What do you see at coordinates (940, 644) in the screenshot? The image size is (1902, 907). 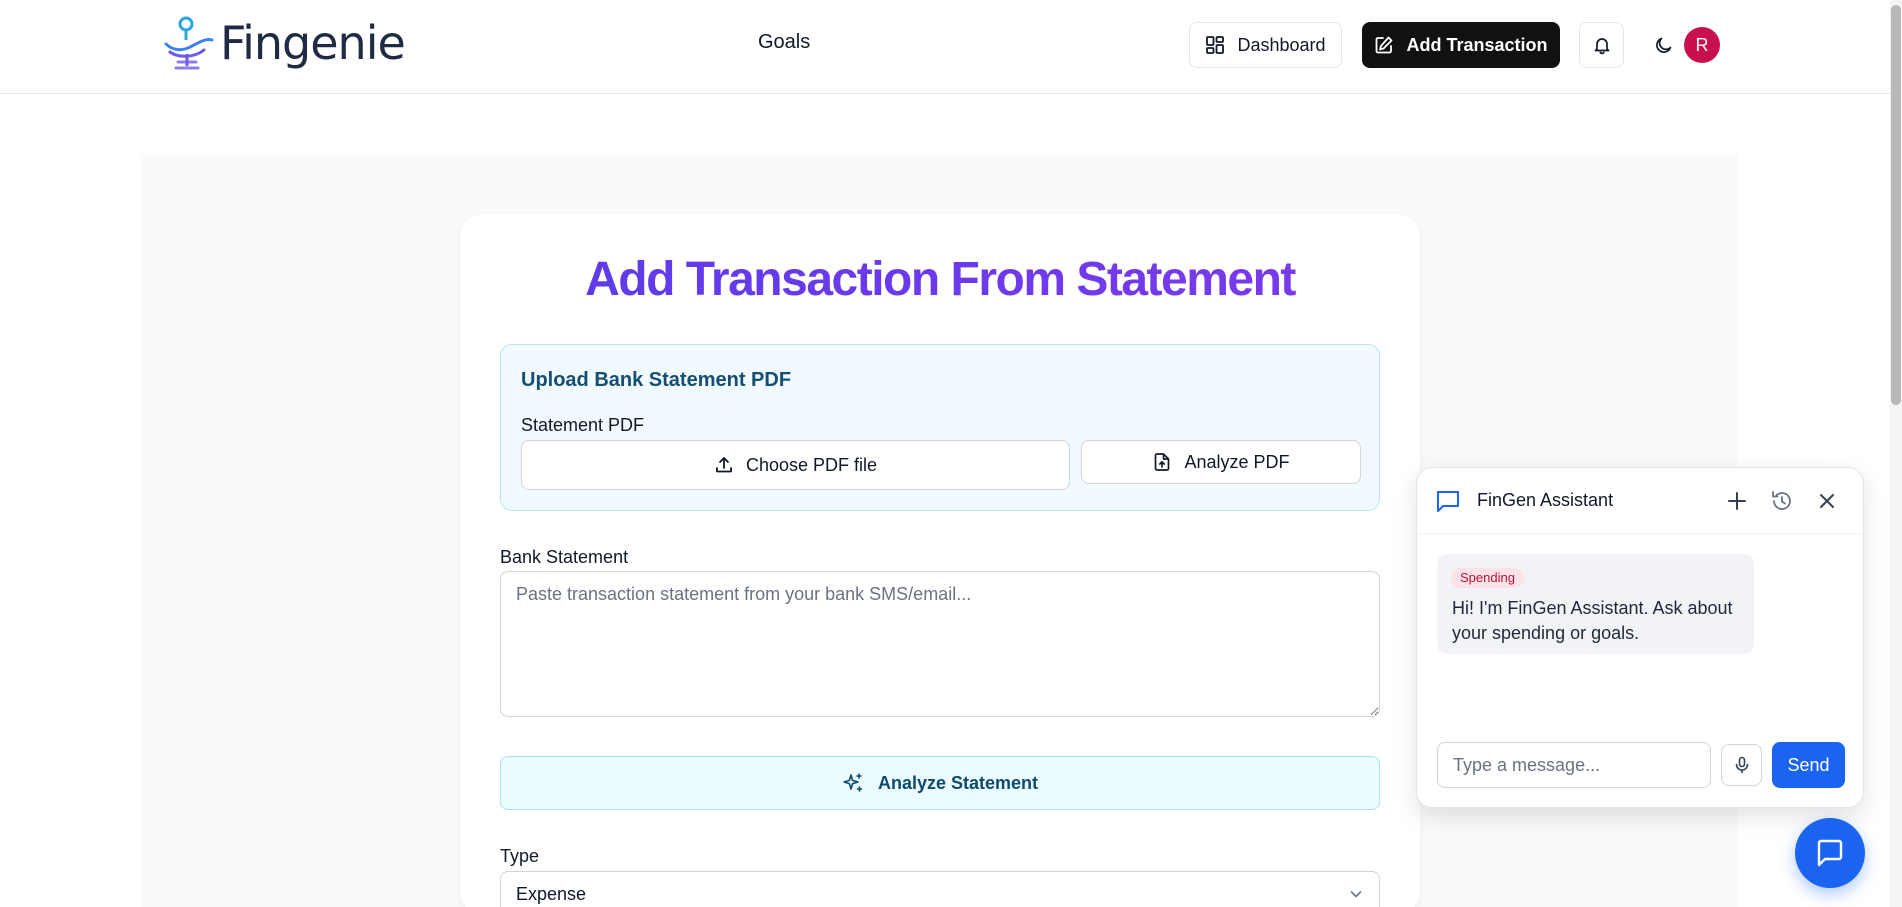 I see `bank-statement-textarea` at bounding box center [940, 644].